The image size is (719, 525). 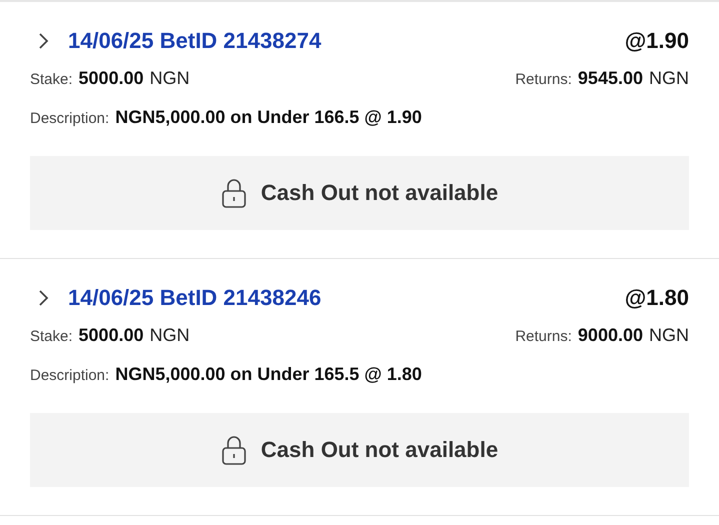 I want to click on odds: @1.80, so click(x=656, y=298).